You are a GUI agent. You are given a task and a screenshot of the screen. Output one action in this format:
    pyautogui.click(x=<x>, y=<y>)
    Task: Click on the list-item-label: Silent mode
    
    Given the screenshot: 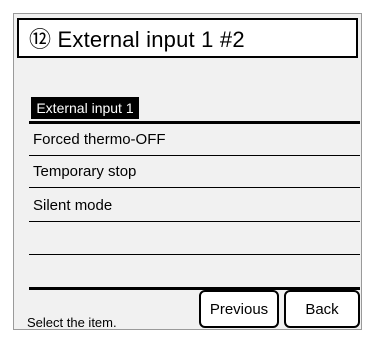 What is the action you would take?
    pyautogui.click(x=73, y=205)
    